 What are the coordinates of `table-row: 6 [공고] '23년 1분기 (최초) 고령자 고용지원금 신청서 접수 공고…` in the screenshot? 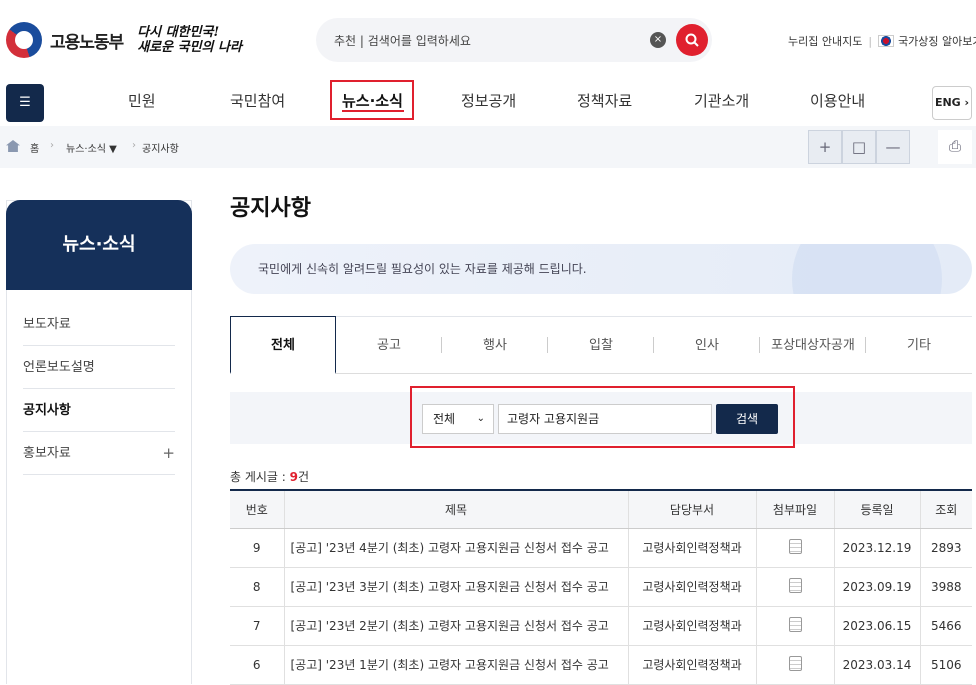 It's located at (601, 665).